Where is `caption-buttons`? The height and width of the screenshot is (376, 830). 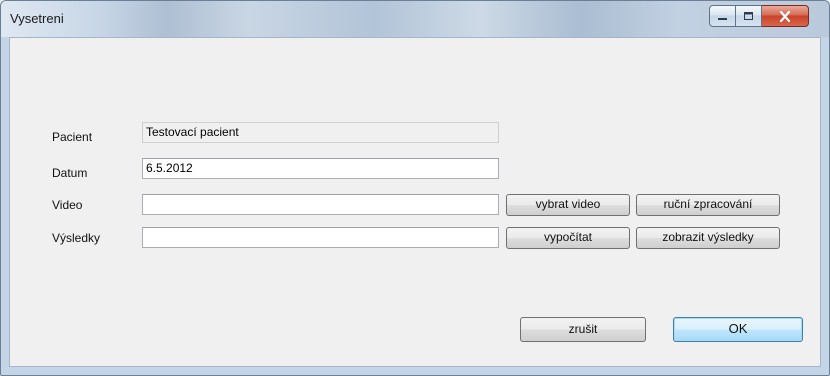
caption-buttons is located at coordinates (759, 16).